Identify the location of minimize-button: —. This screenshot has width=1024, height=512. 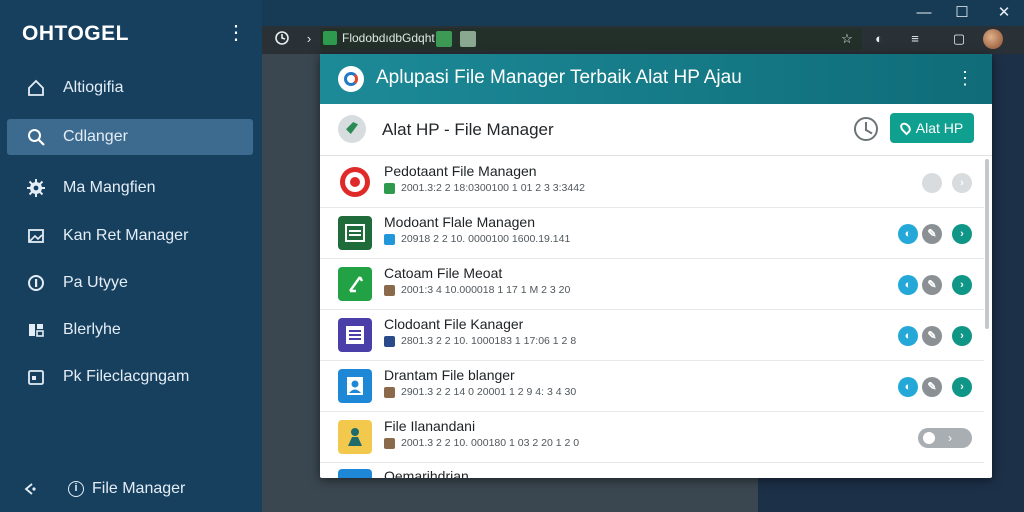
(924, 13).